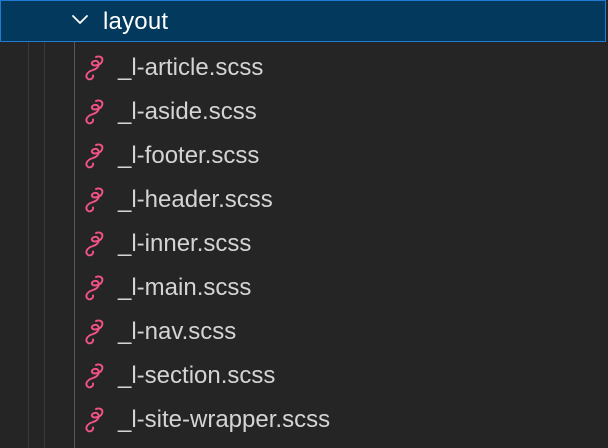 Image resolution: width=608 pixels, height=448 pixels. Describe the element at coordinates (184, 244) in the screenshot. I see `file-label: _l-inner.scss` at that location.